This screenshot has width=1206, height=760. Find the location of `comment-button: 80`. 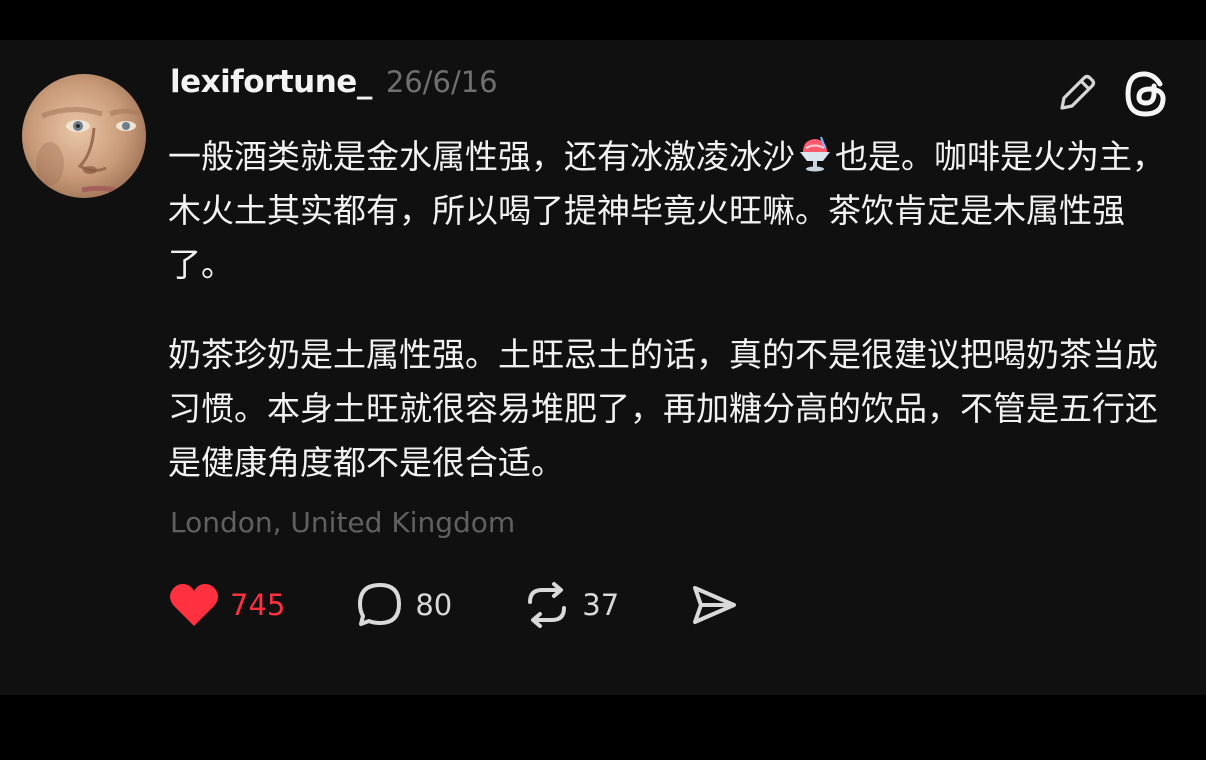

comment-button: 80 is located at coordinates (403, 605).